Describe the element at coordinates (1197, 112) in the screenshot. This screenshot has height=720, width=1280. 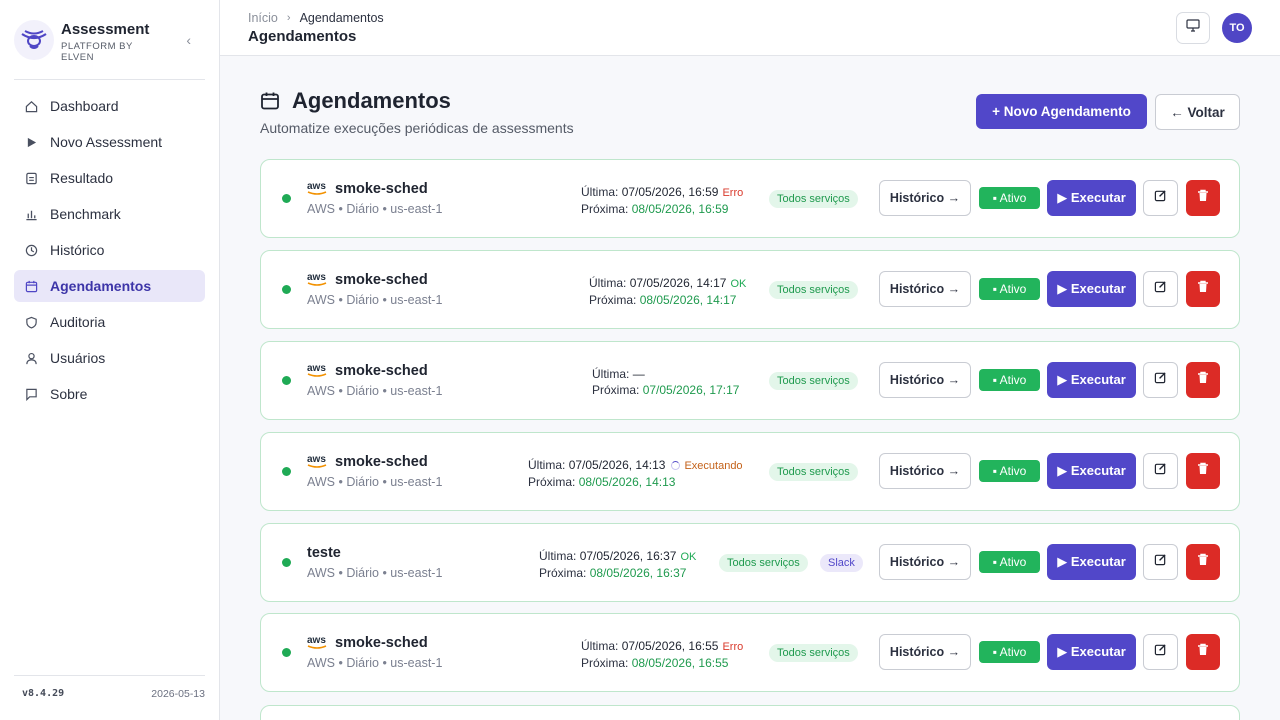
I see `back-button: ← Voltar` at that location.